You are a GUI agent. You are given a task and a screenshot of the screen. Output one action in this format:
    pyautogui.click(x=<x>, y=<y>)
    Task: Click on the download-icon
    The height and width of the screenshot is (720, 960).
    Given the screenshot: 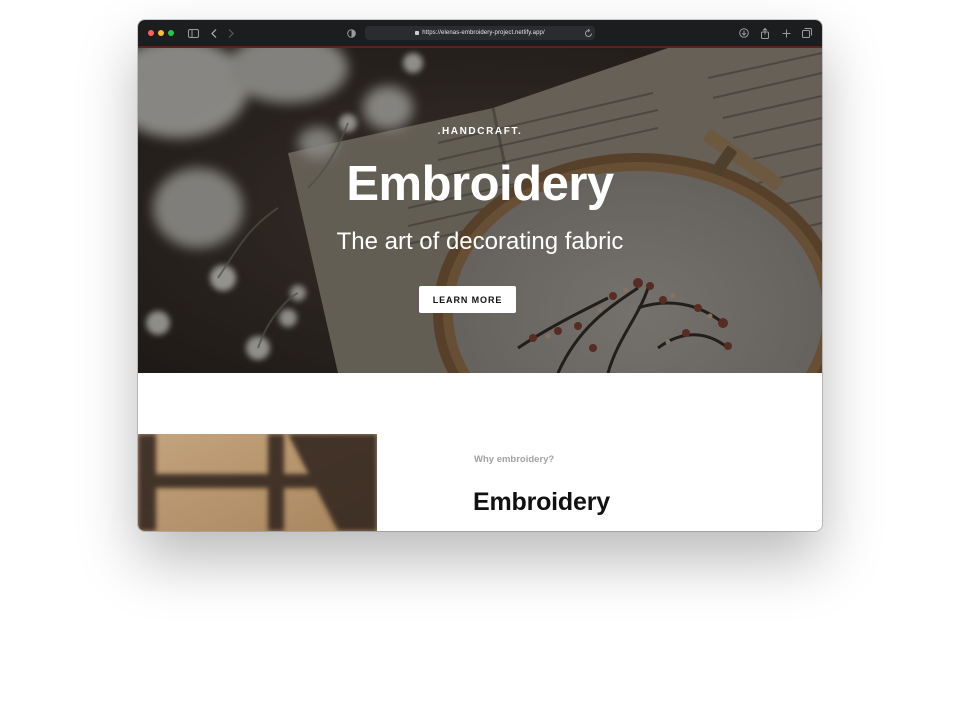 What is the action you would take?
    pyautogui.click(x=744, y=33)
    